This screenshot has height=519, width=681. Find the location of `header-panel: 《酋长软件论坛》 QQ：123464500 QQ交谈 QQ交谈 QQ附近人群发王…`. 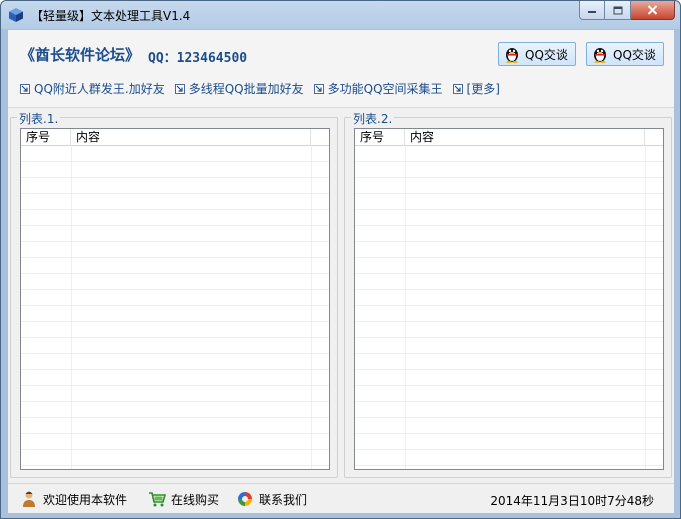

header-panel: 《酋长软件论坛》 QQ：123464500 QQ交谈 QQ交谈 QQ附近人群发王… is located at coordinates (341, 69).